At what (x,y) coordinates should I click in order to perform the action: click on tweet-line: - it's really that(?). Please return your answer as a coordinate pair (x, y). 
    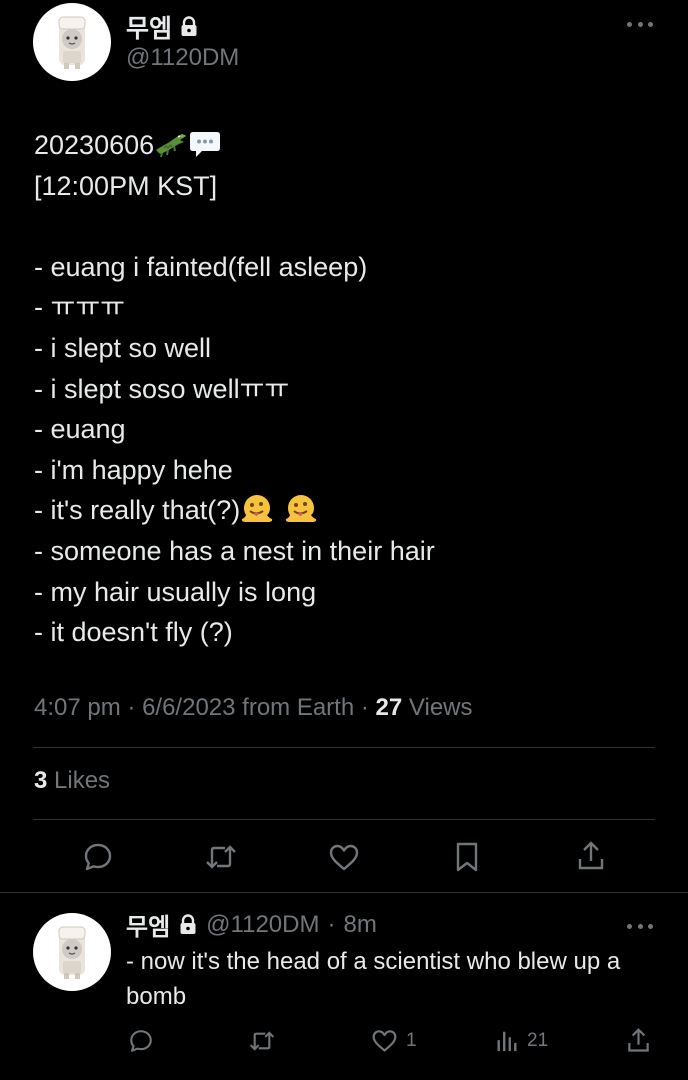
    Looking at the image, I should click on (344, 510).